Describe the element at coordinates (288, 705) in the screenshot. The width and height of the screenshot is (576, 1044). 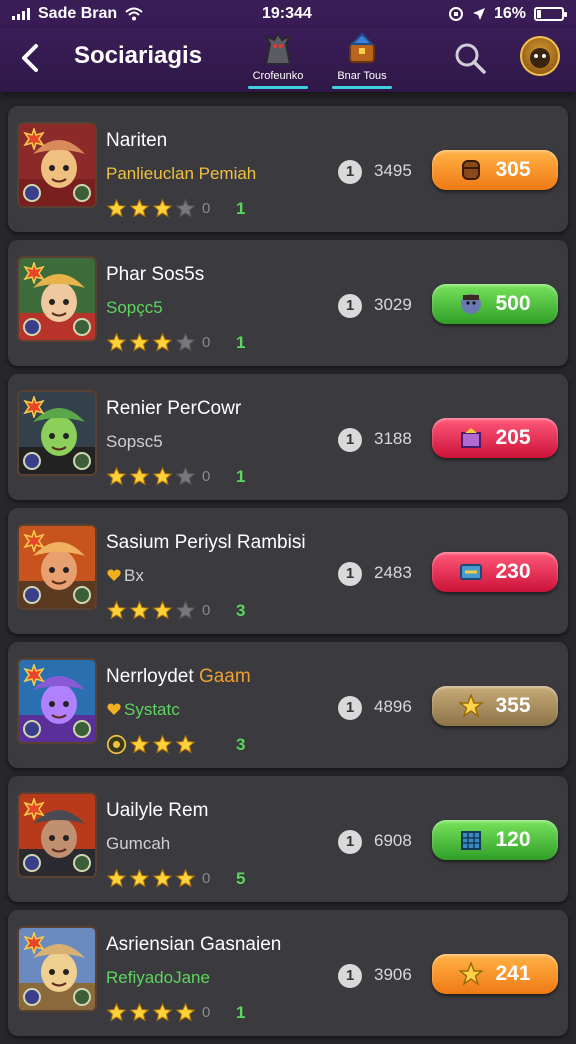
I see `player-card: Nerrloydet Gaam Systatc 3 1 4896 355` at that location.